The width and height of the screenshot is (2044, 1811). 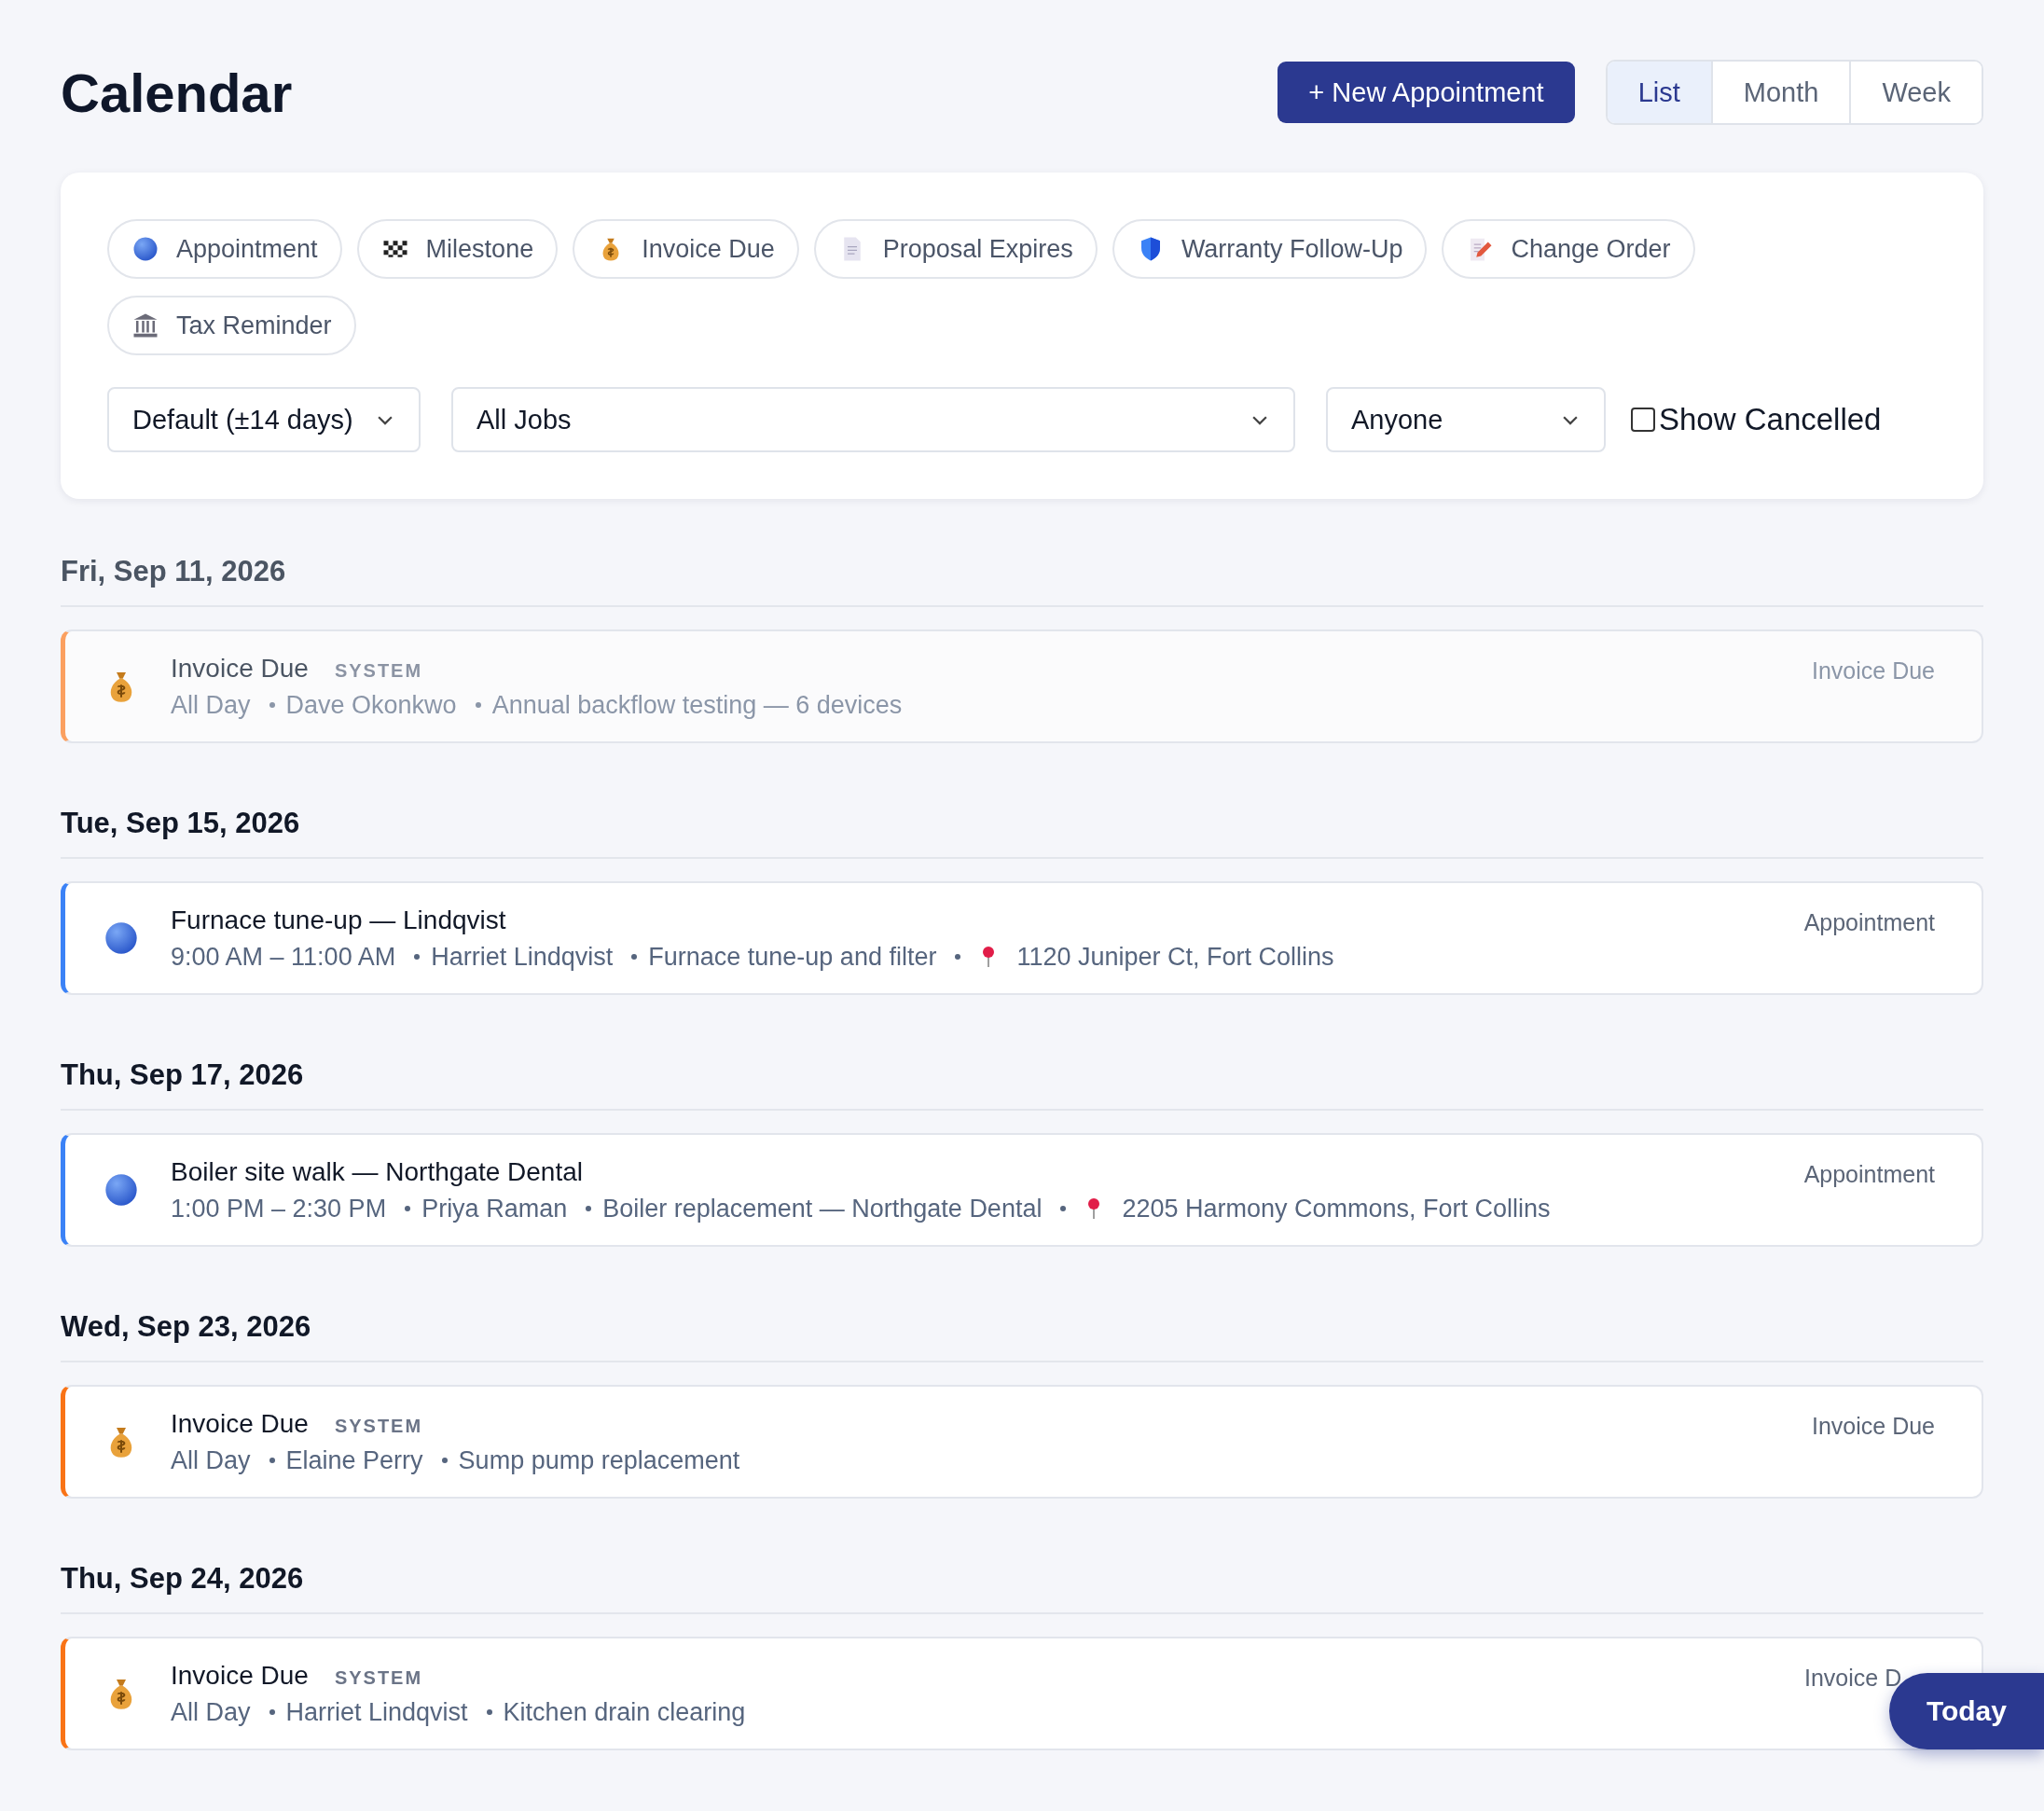 I want to click on new-appointment-button: + New Appointment, so click(x=1426, y=92).